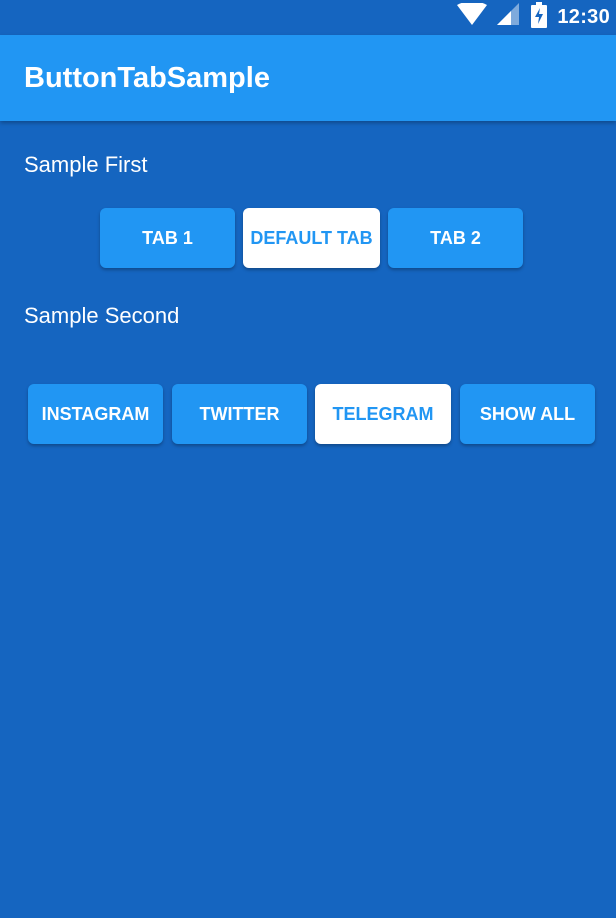 This screenshot has height=918, width=616. What do you see at coordinates (308, 17) in the screenshot?
I see `status-bar: 12:30` at bounding box center [308, 17].